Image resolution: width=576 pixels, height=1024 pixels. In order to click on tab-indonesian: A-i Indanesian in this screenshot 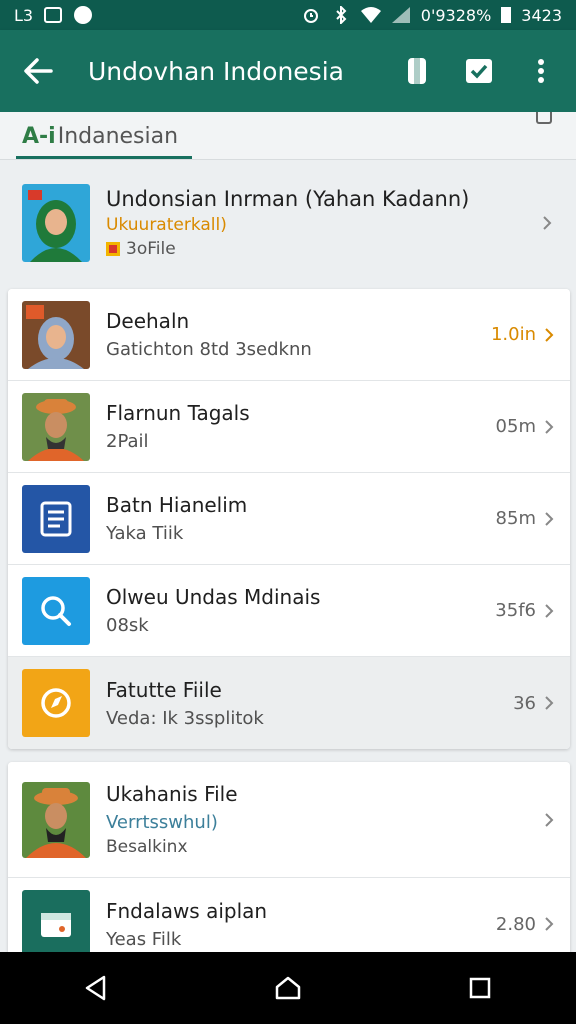, I will do `click(100, 136)`.